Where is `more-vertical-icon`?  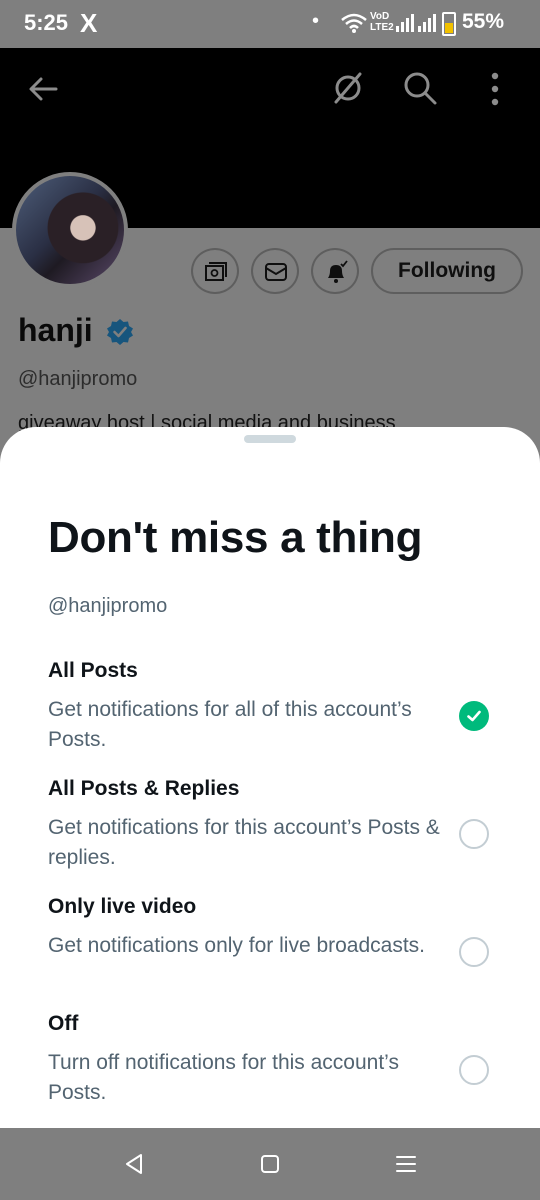 more-vertical-icon is located at coordinates (495, 89).